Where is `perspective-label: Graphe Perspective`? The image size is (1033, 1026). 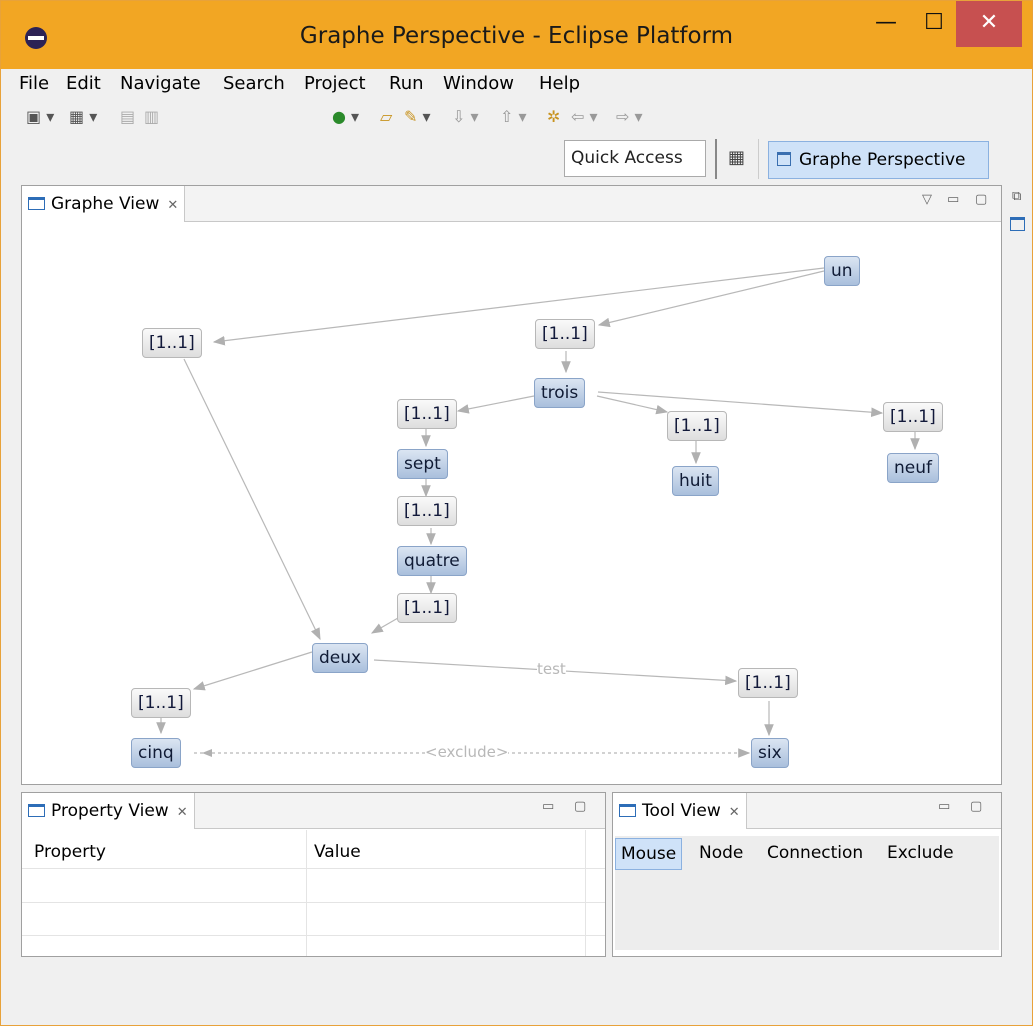
perspective-label: Graphe Perspective is located at coordinates (882, 160).